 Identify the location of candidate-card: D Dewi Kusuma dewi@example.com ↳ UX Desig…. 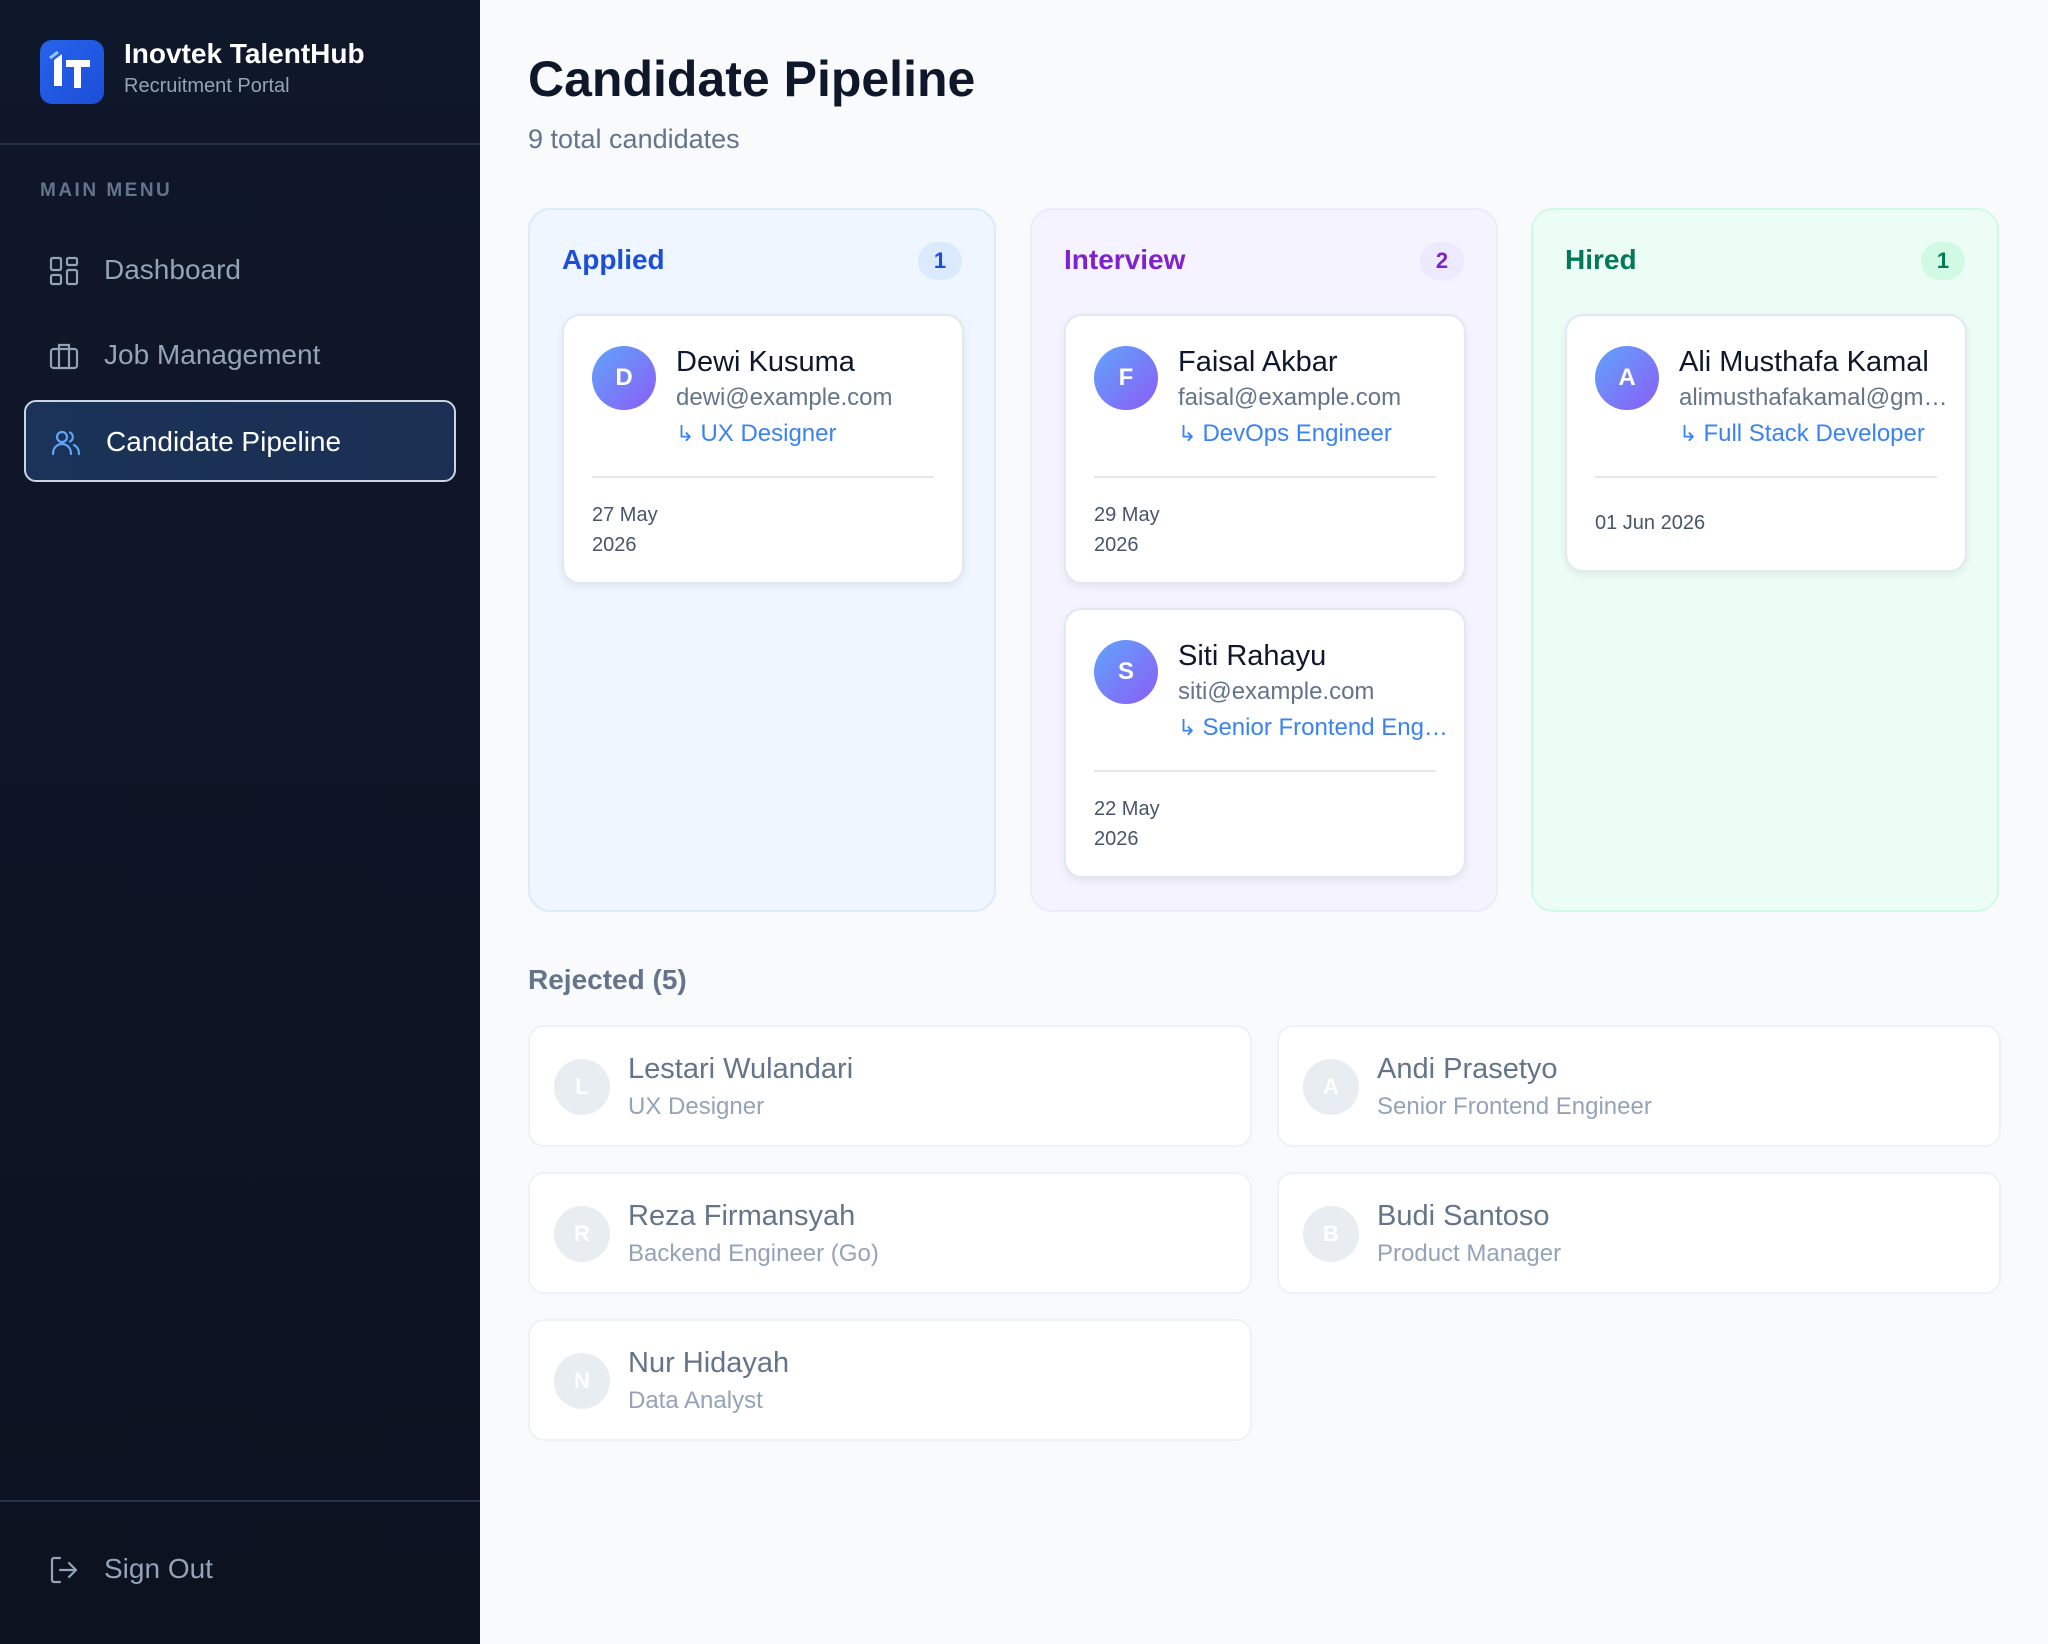
(763, 449).